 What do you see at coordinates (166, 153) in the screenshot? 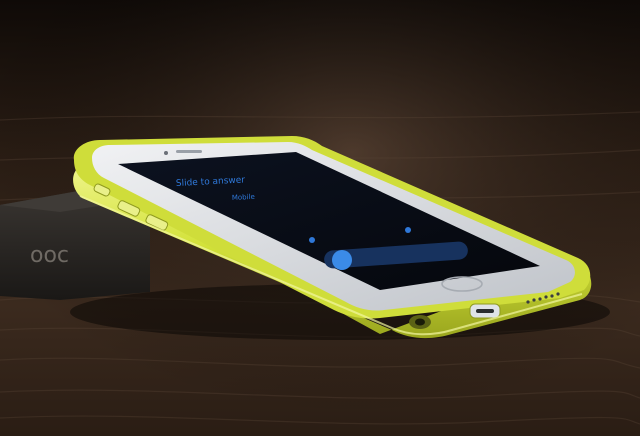
I see `front-camera` at bounding box center [166, 153].